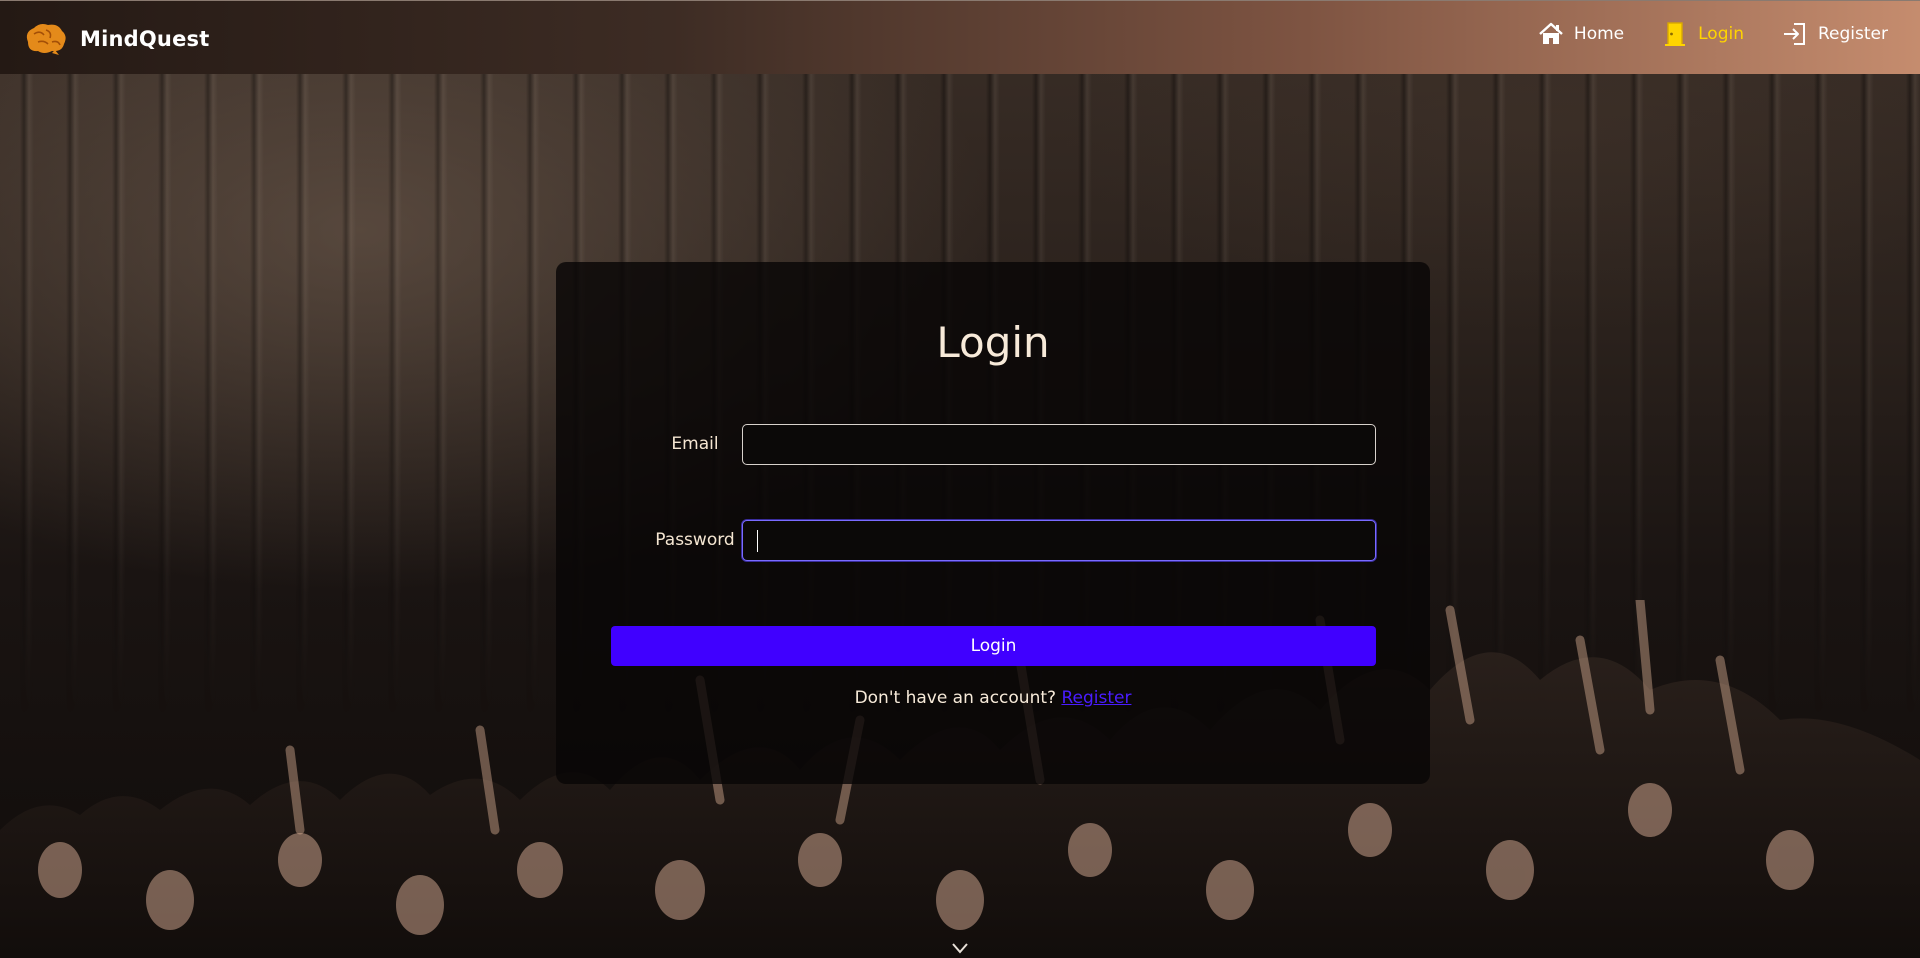  Describe the element at coordinates (757, 541) in the screenshot. I see `text-cursor` at that location.